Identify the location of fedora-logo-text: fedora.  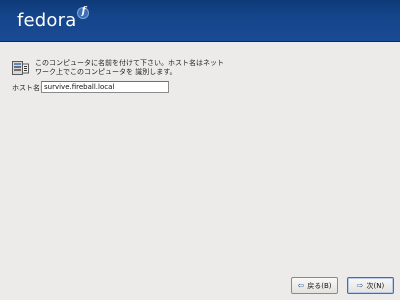
(47, 20).